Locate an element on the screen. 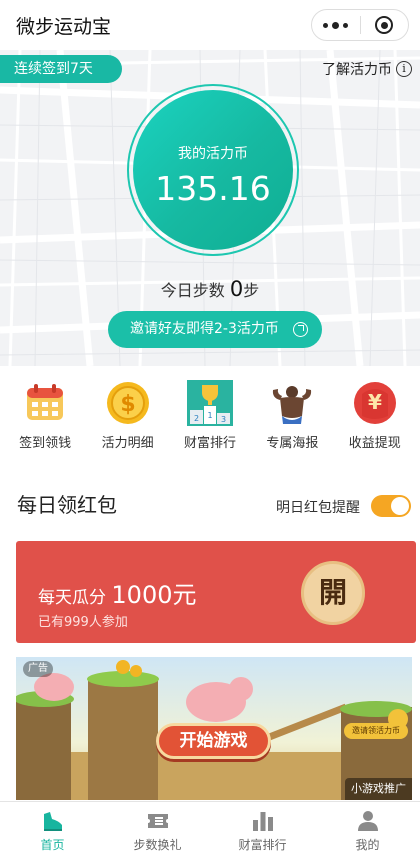  steps-value: 0 is located at coordinates (236, 289).